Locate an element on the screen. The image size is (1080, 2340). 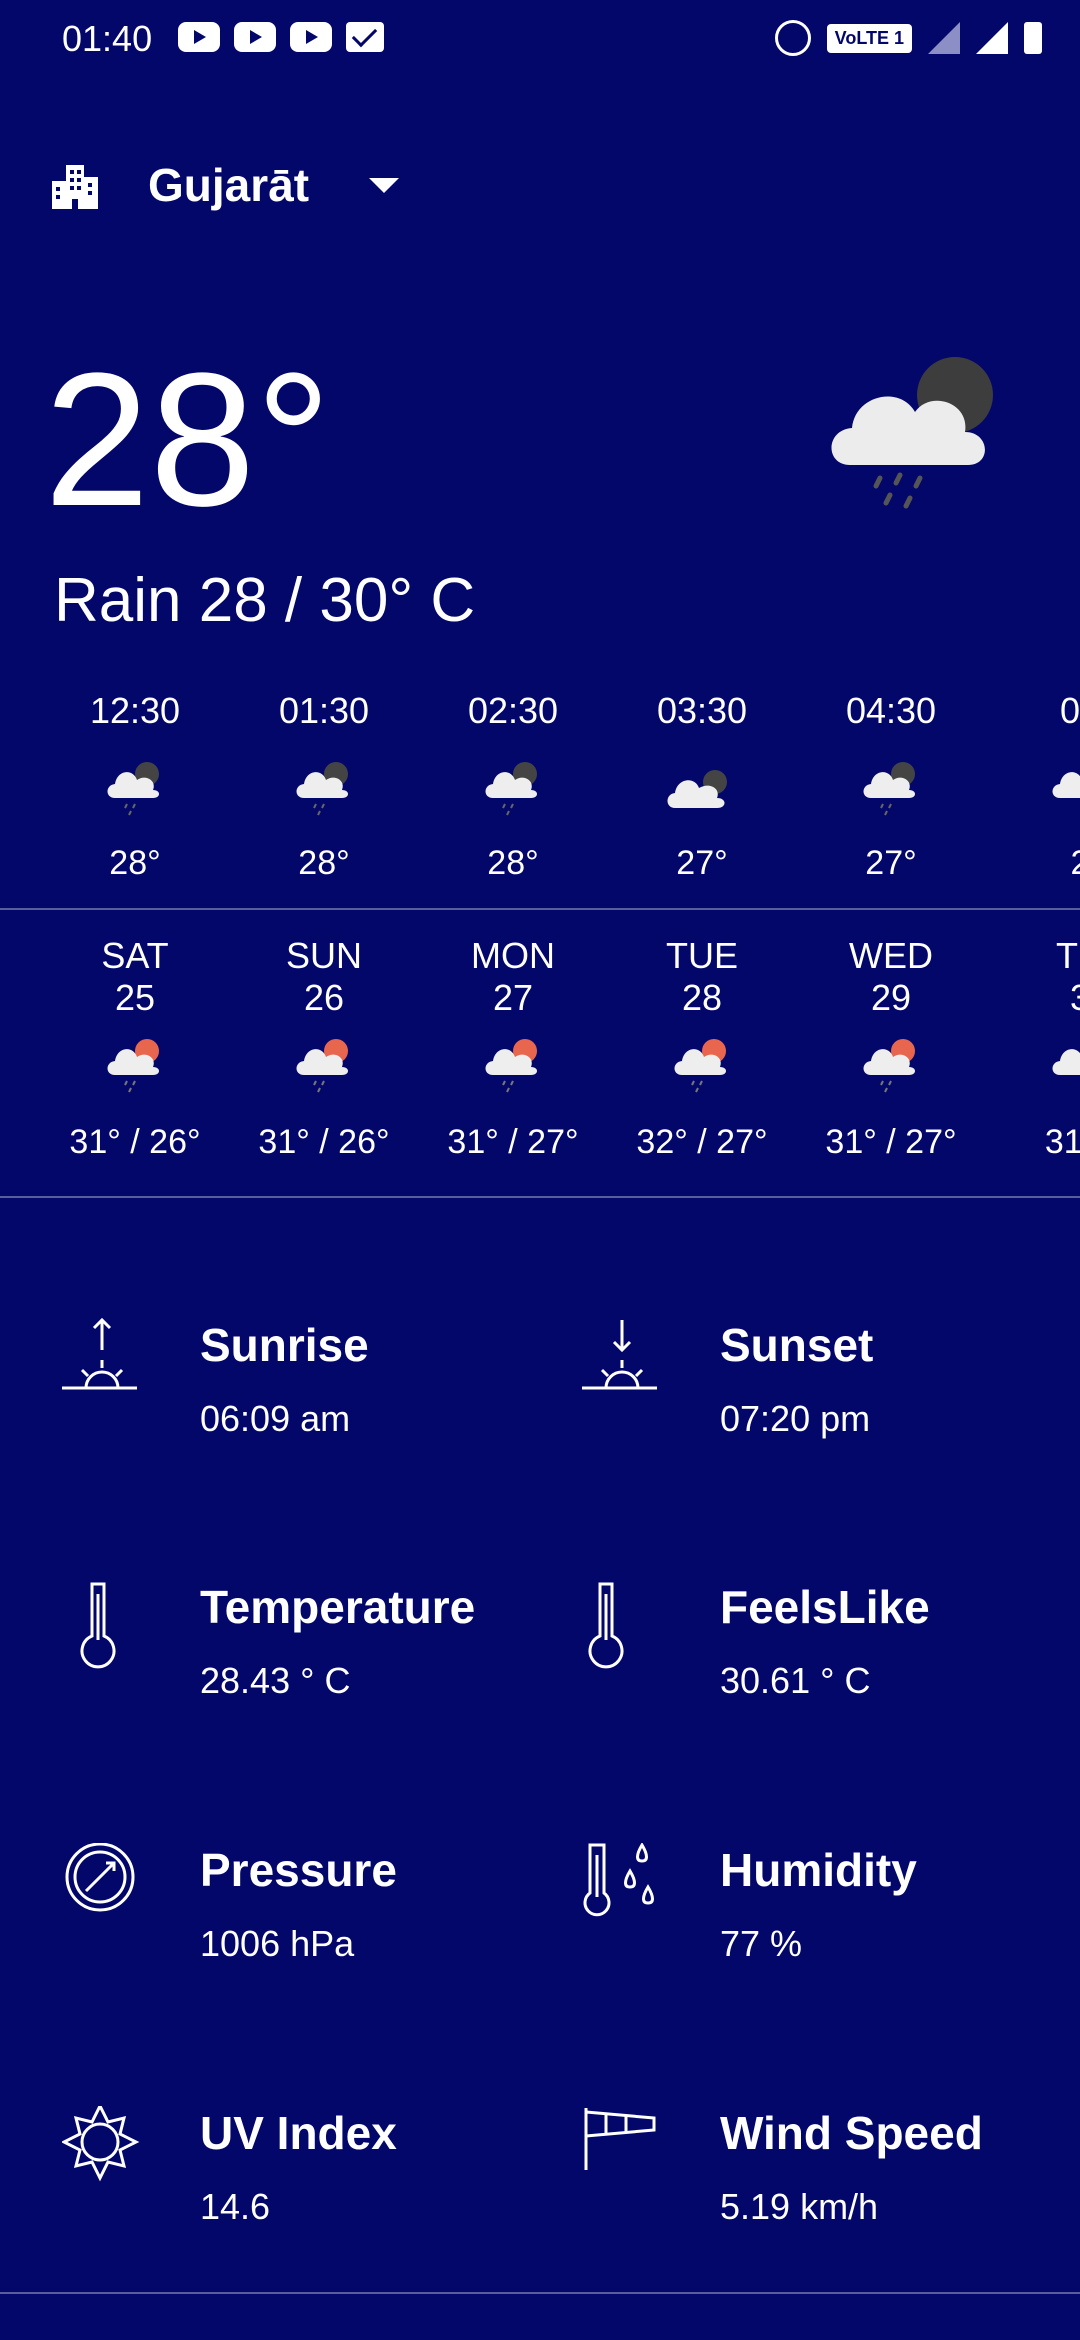
status-bar: 01:40 VoLTE 1 is located at coordinates (540, 40).